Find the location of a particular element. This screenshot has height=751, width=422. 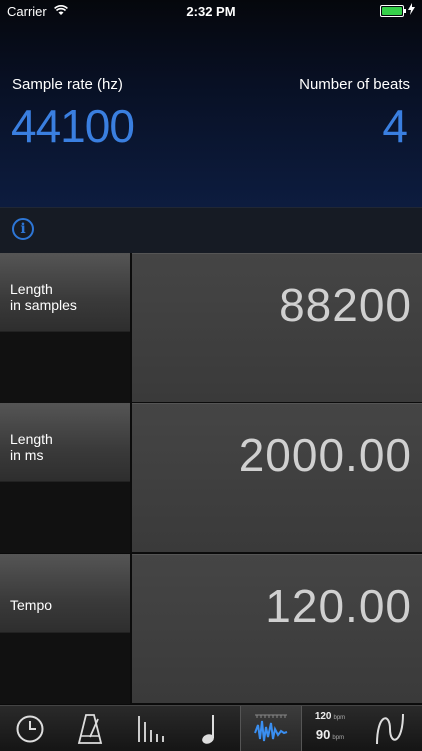

tab-waveform is located at coordinates (271, 728).